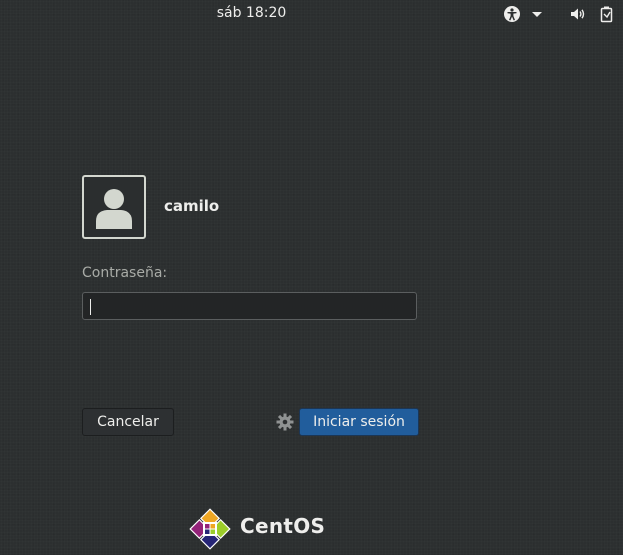 The width and height of the screenshot is (623, 555). Describe the element at coordinates (125, 273) in the screenshot. I see `password-label: Contraseña:` at that location.